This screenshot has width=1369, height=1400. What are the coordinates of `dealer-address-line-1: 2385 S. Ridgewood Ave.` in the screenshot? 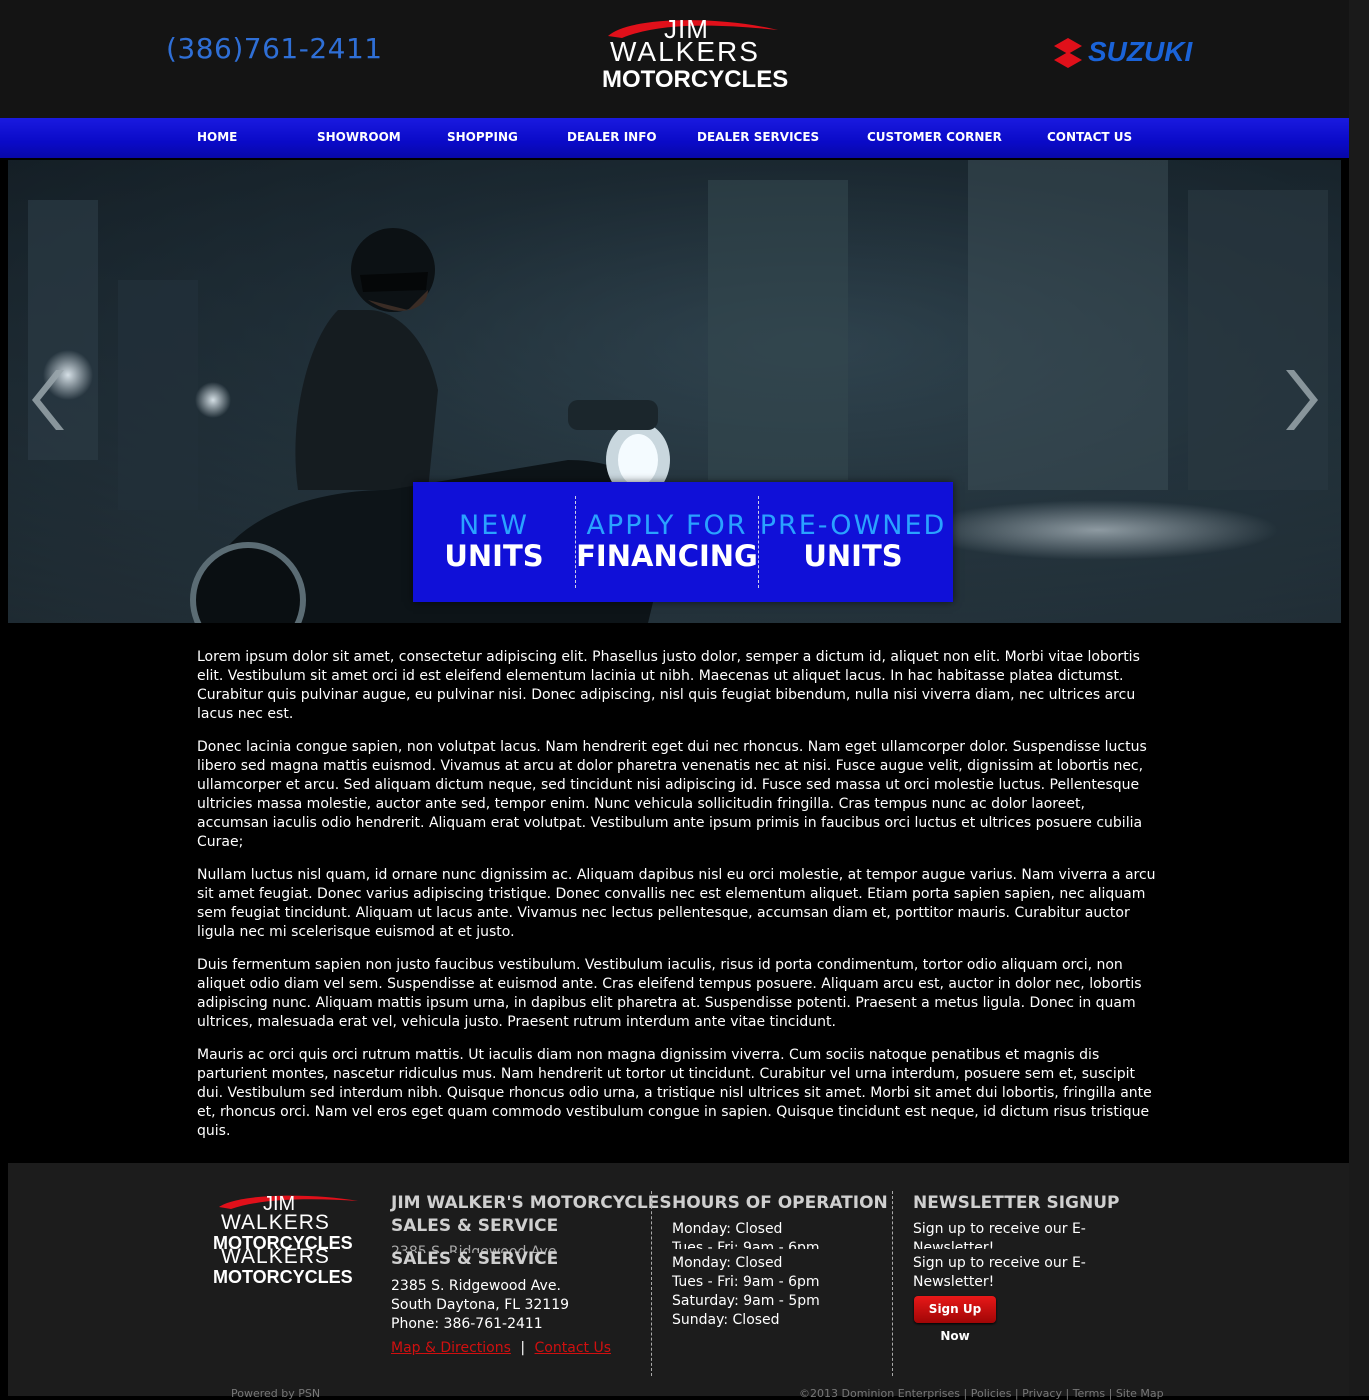 It's located at (476, 1286).